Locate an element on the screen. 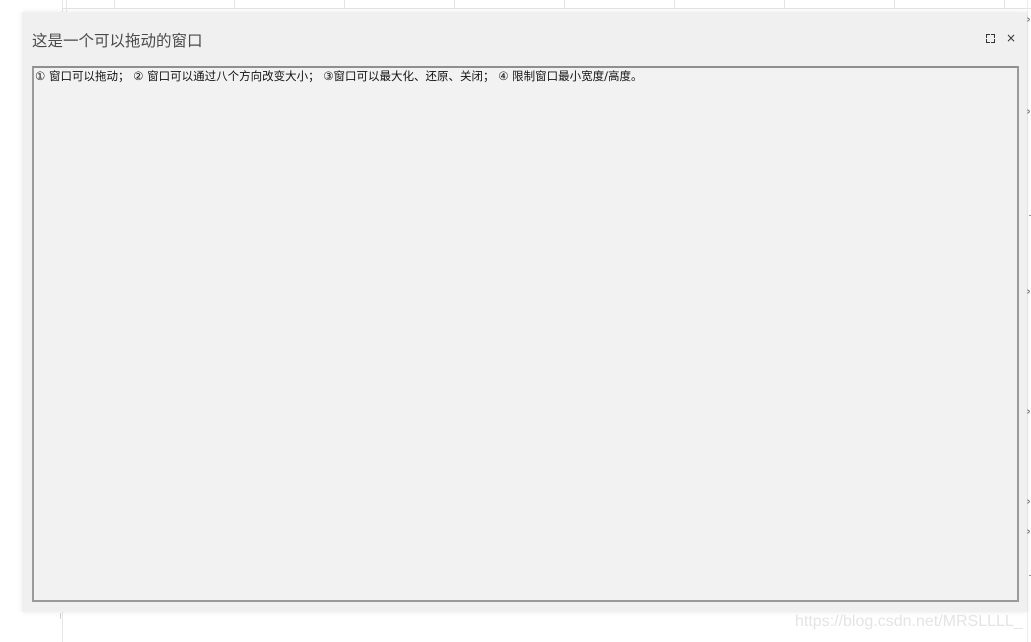 The image size is (1031, 642). maximize-button is located at coordinates (990, 38).